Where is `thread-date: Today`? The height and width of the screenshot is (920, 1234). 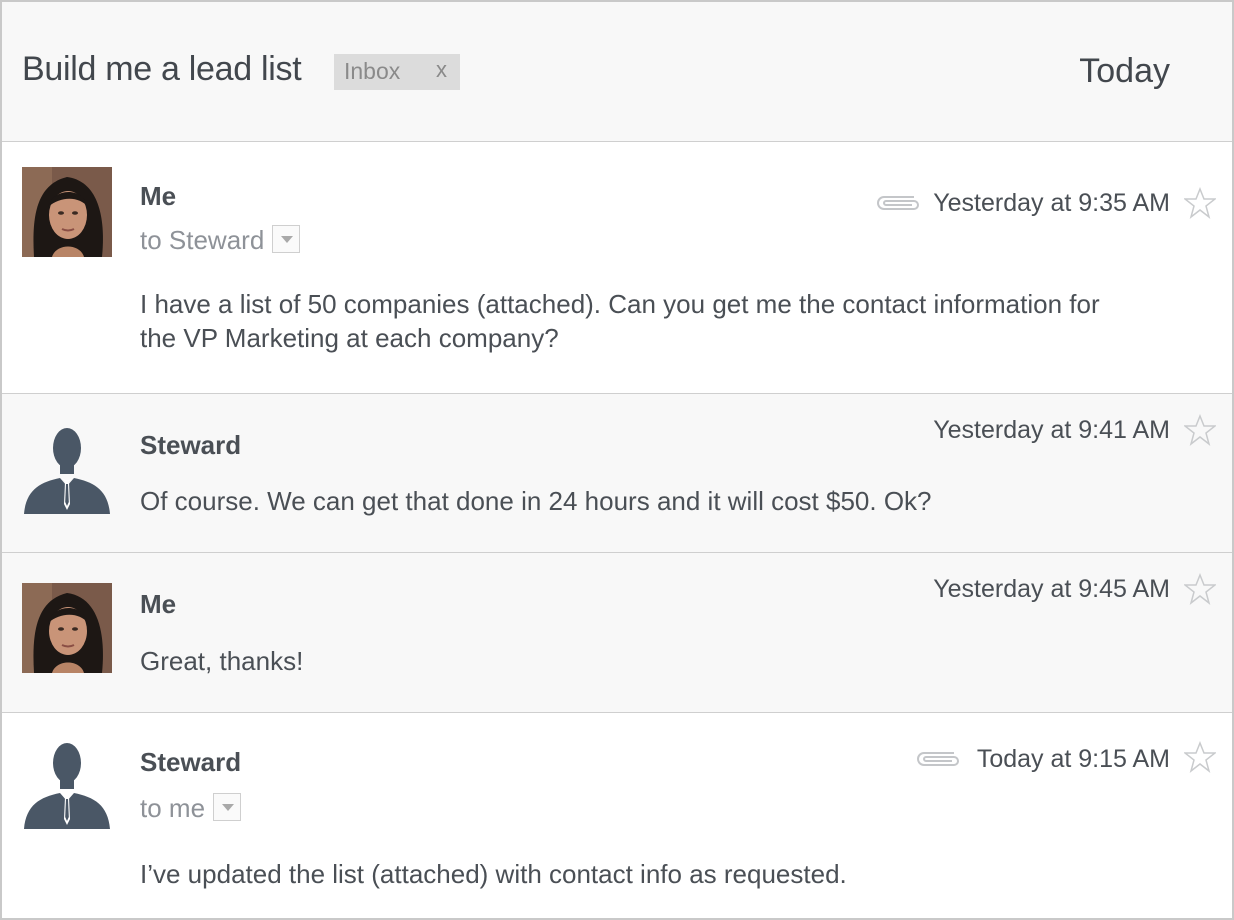 thread-date: Today is located at coordinates (1124, 71).